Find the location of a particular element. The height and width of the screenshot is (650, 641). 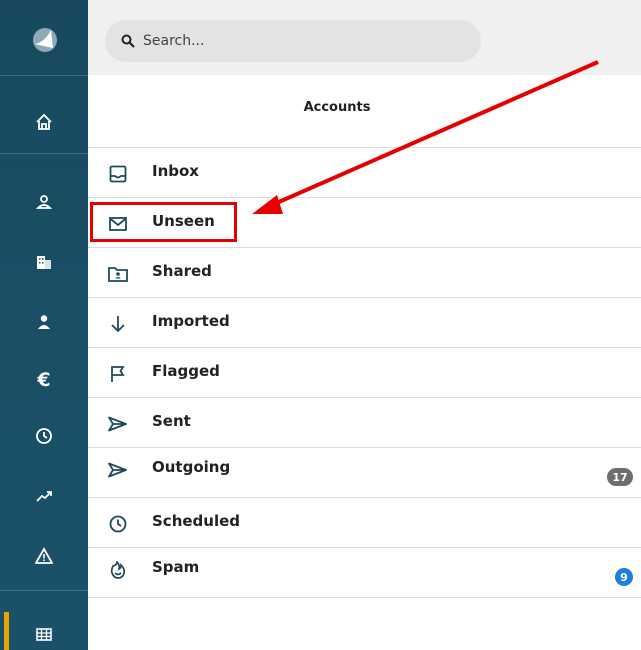

folder-label: Inbox is located at coordinates (175, 171).